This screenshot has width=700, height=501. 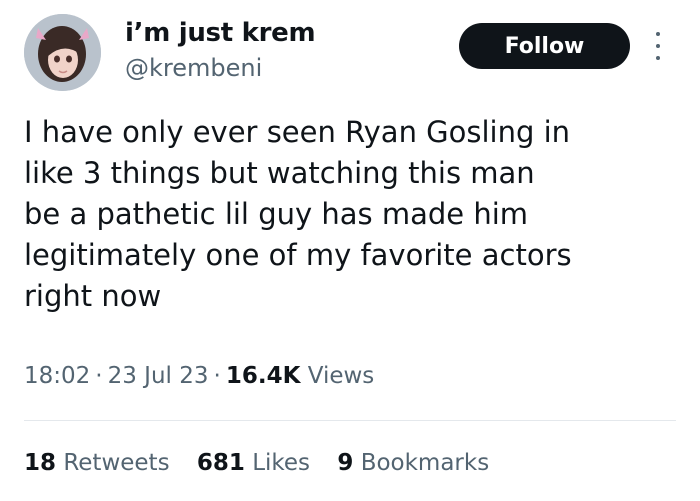 I want to click on views-count: 16.4K, so click(x=263, y=376).